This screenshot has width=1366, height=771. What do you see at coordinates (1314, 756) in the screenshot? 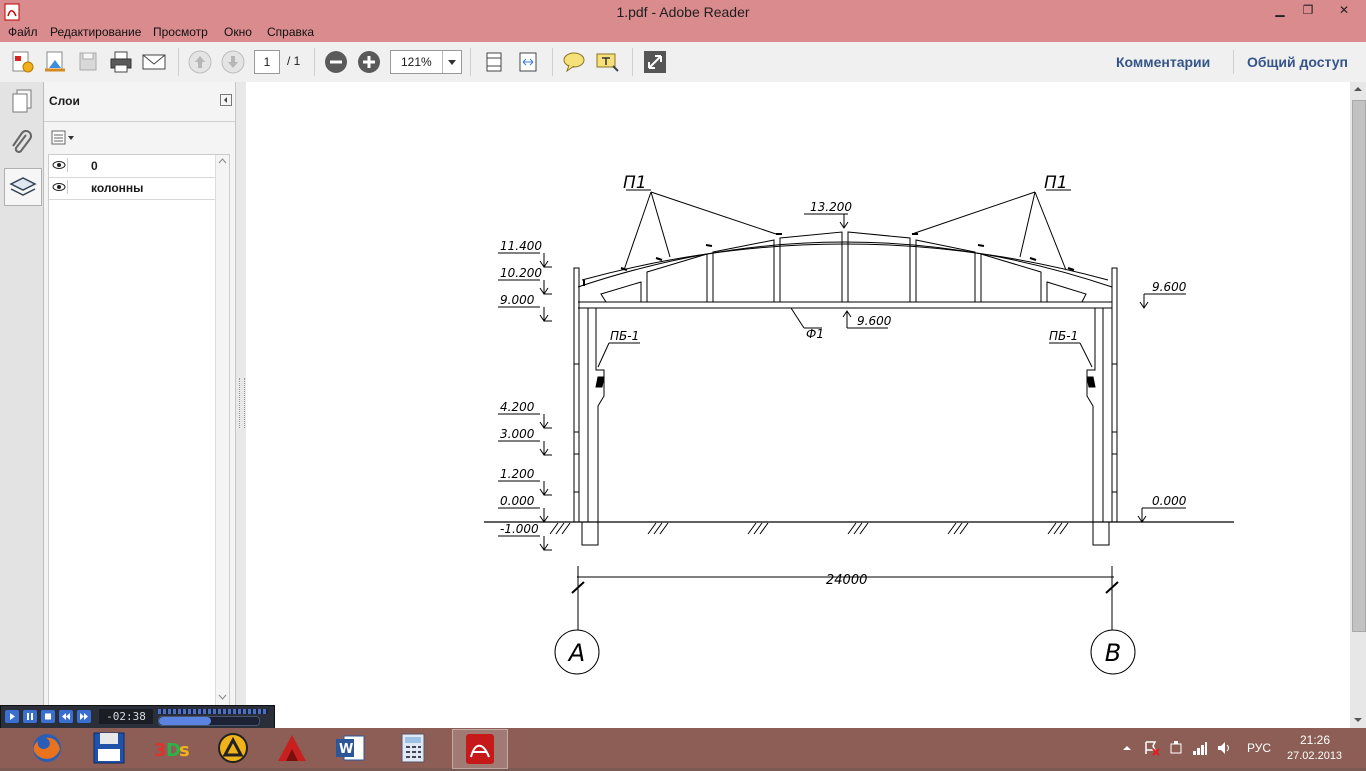
I see `clock-date: 27.02.2013` at bounding box center [1314, 756].